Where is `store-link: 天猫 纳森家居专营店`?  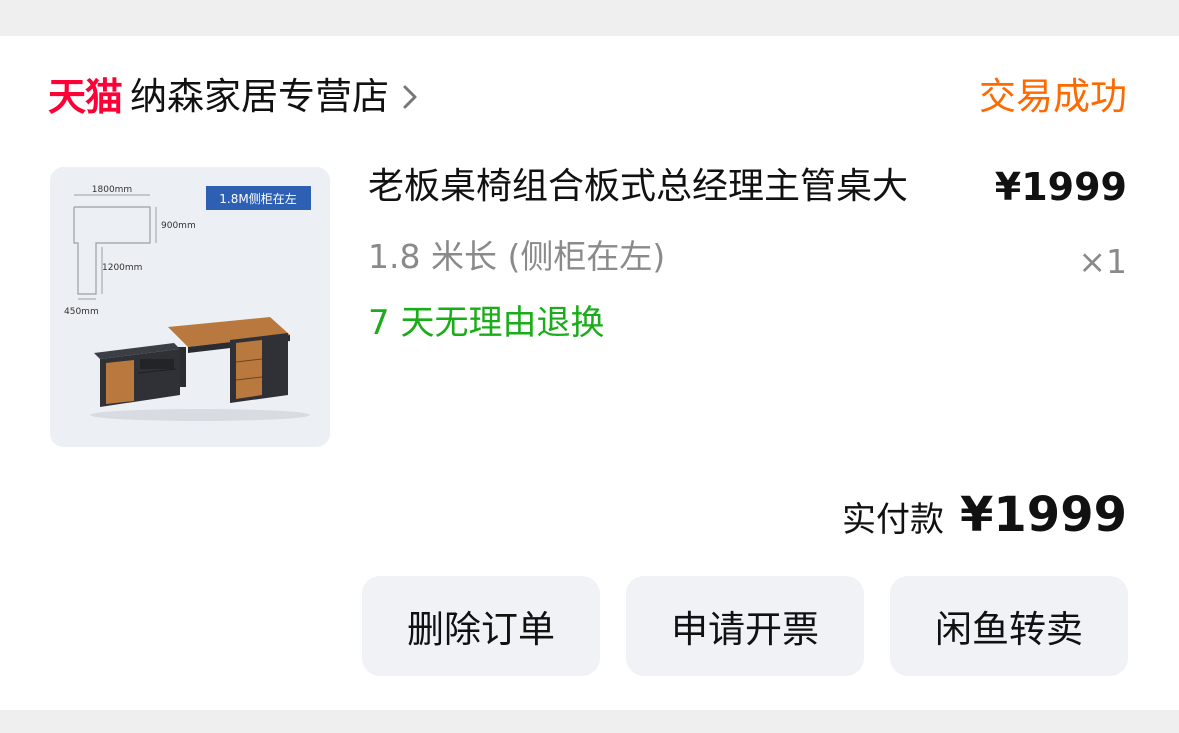
store-link: 天猫 纳森家居专营店 is located at coordinates (235, 97).